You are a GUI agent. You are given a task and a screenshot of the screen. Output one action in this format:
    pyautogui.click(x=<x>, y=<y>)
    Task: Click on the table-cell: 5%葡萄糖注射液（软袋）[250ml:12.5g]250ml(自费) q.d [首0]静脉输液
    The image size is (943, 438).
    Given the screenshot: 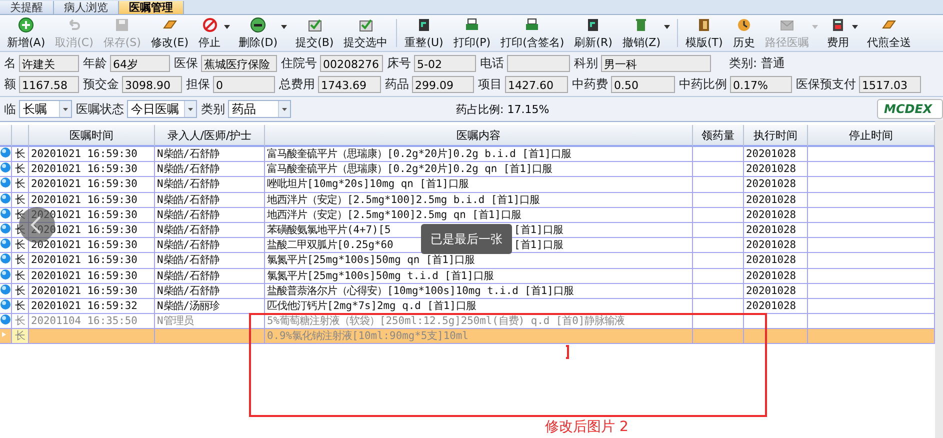 What is the action you would take?
    pyautogui.click(x=479, y=322)
    